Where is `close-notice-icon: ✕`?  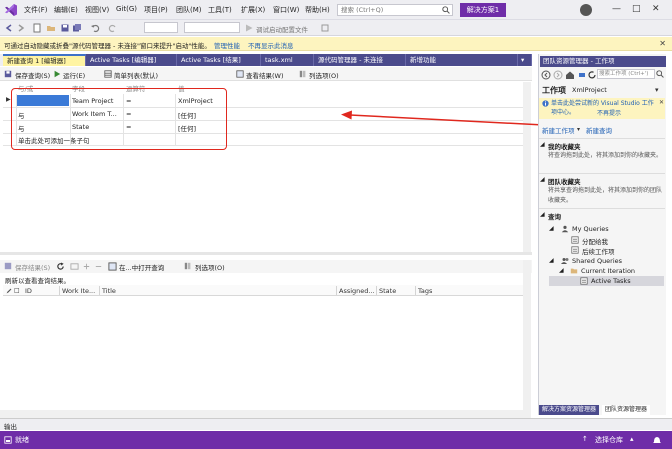
close-notice-icon: ✕ is located at coordinates (661, 102).